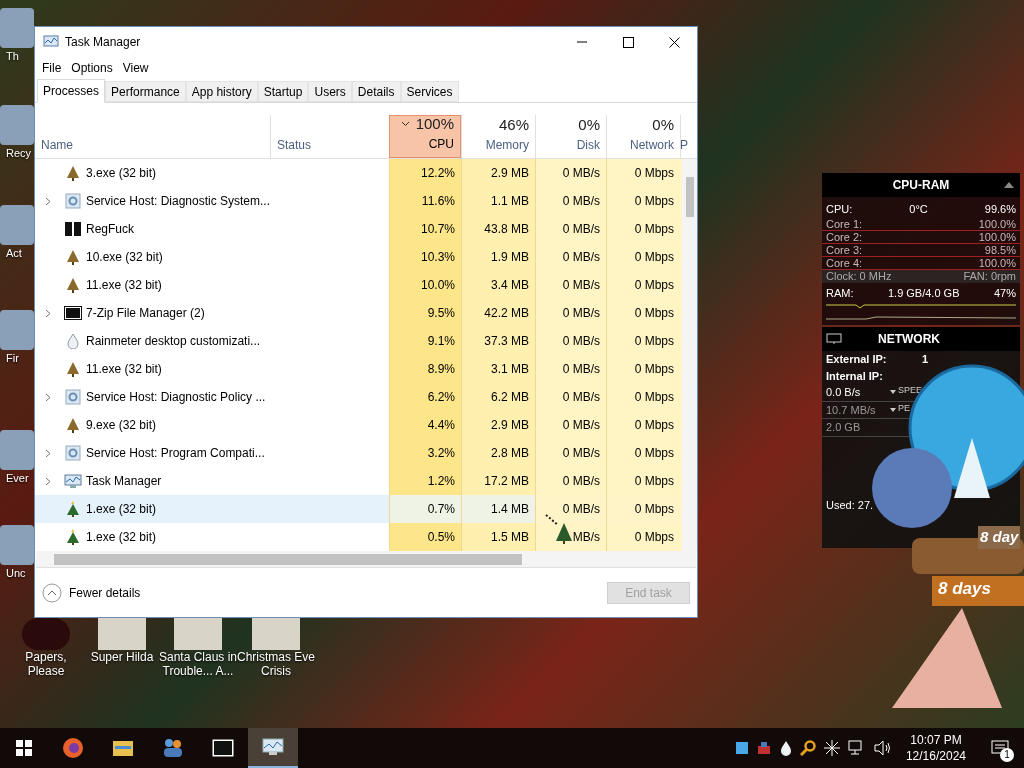 Image resolution: width=1024 pixels, height=768 pixels. Describe the element at coordinates (358, 257) in the screenshot. I see `process-row: 10.exe (32 bit) 10.3% 1.9 MB 0 MB/s 0 Mbps` at that location.